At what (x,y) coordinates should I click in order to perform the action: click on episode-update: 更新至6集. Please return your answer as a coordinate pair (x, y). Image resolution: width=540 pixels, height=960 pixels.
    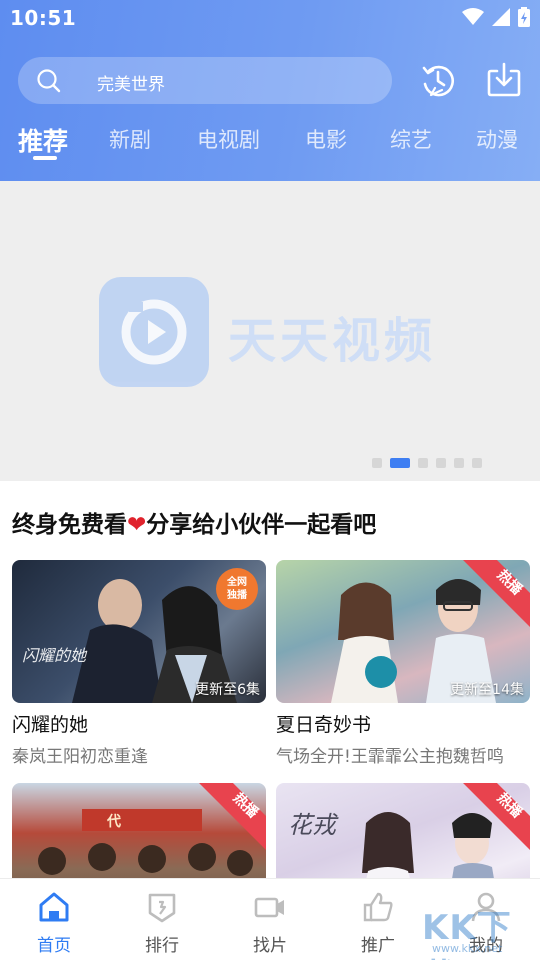
    Looking at the image, I should click on (227, 690).